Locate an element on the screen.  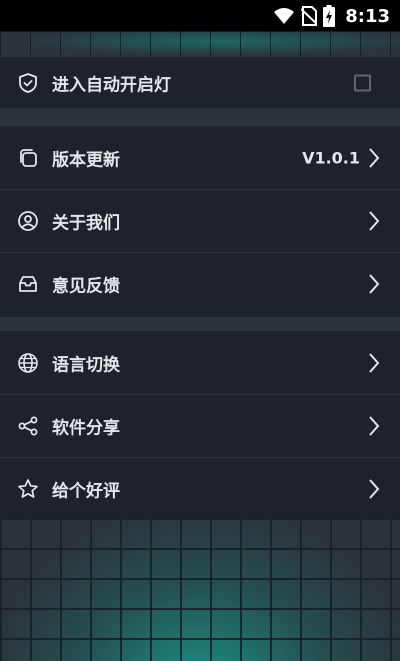
copy-icon is located at coordinates (28, 157).